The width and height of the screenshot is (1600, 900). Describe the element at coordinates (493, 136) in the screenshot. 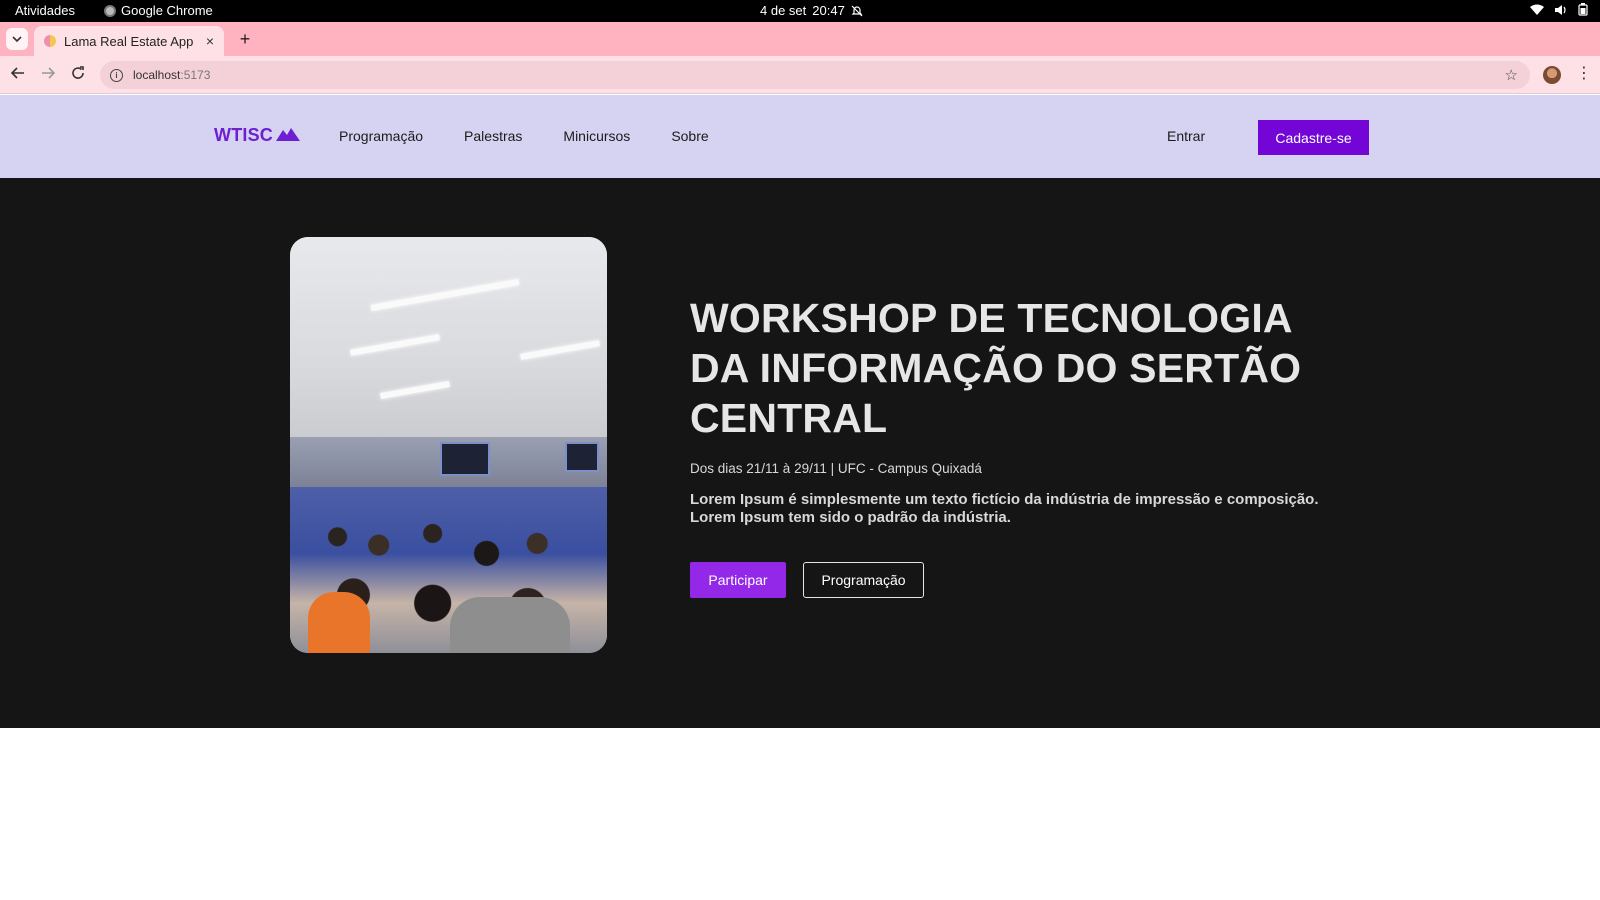

I see `nav-link-palestras: Palestras` at that location.